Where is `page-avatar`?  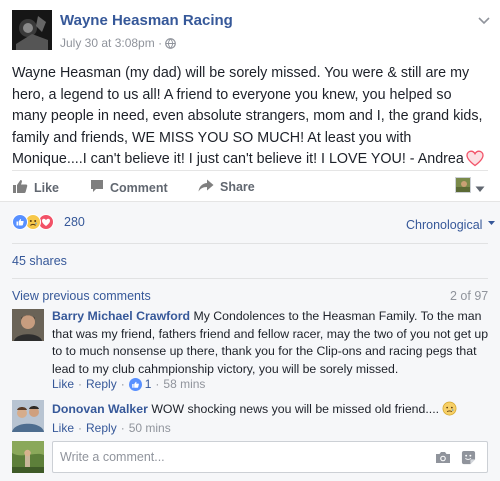
page-avatar is located at coordinates (32, 30).